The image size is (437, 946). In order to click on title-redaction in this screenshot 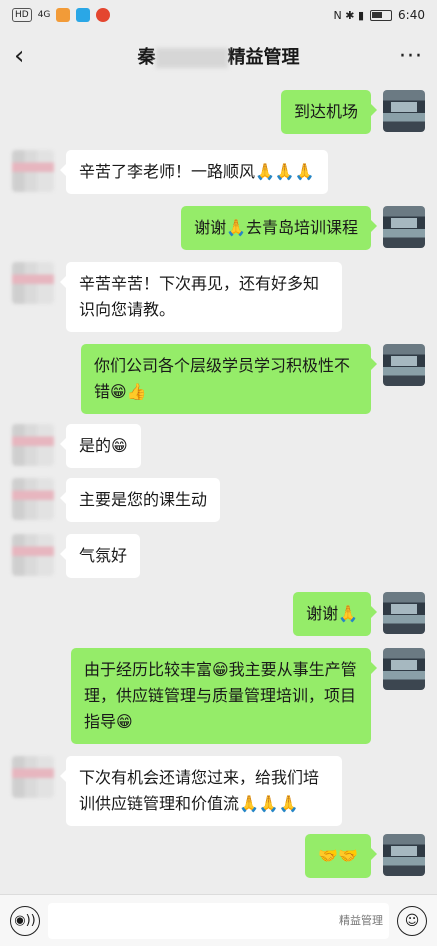, I will do `click(191, 58)`.